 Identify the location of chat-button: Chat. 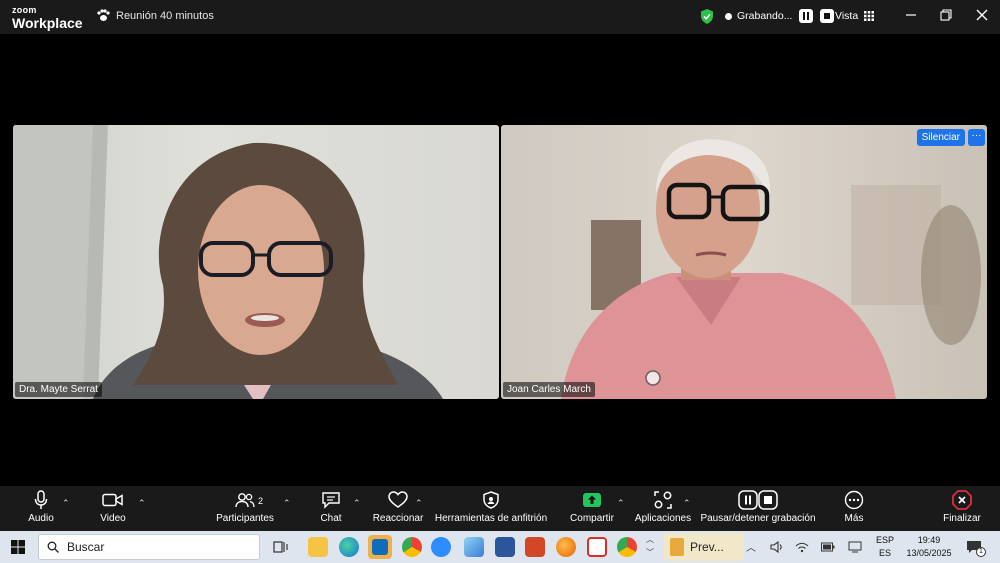
(331, 508).